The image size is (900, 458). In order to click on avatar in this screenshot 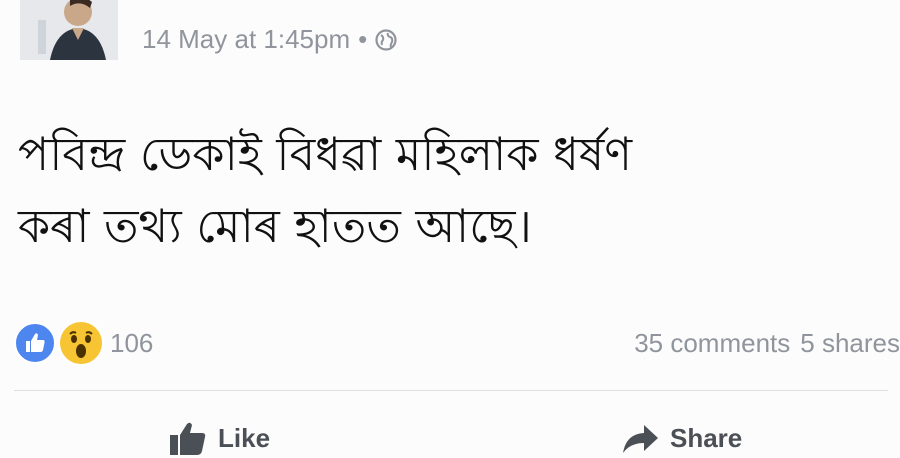, I will do `click(69, 30)`.